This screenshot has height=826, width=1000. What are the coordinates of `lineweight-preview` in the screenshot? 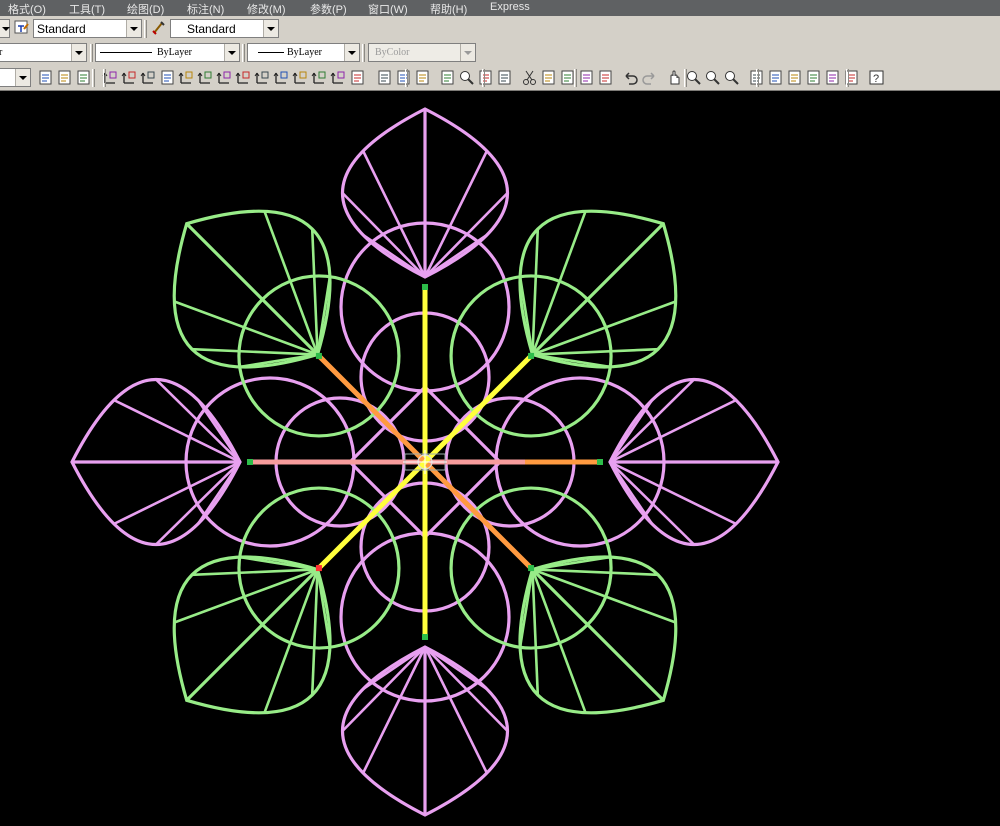 It's located at (271, 52).